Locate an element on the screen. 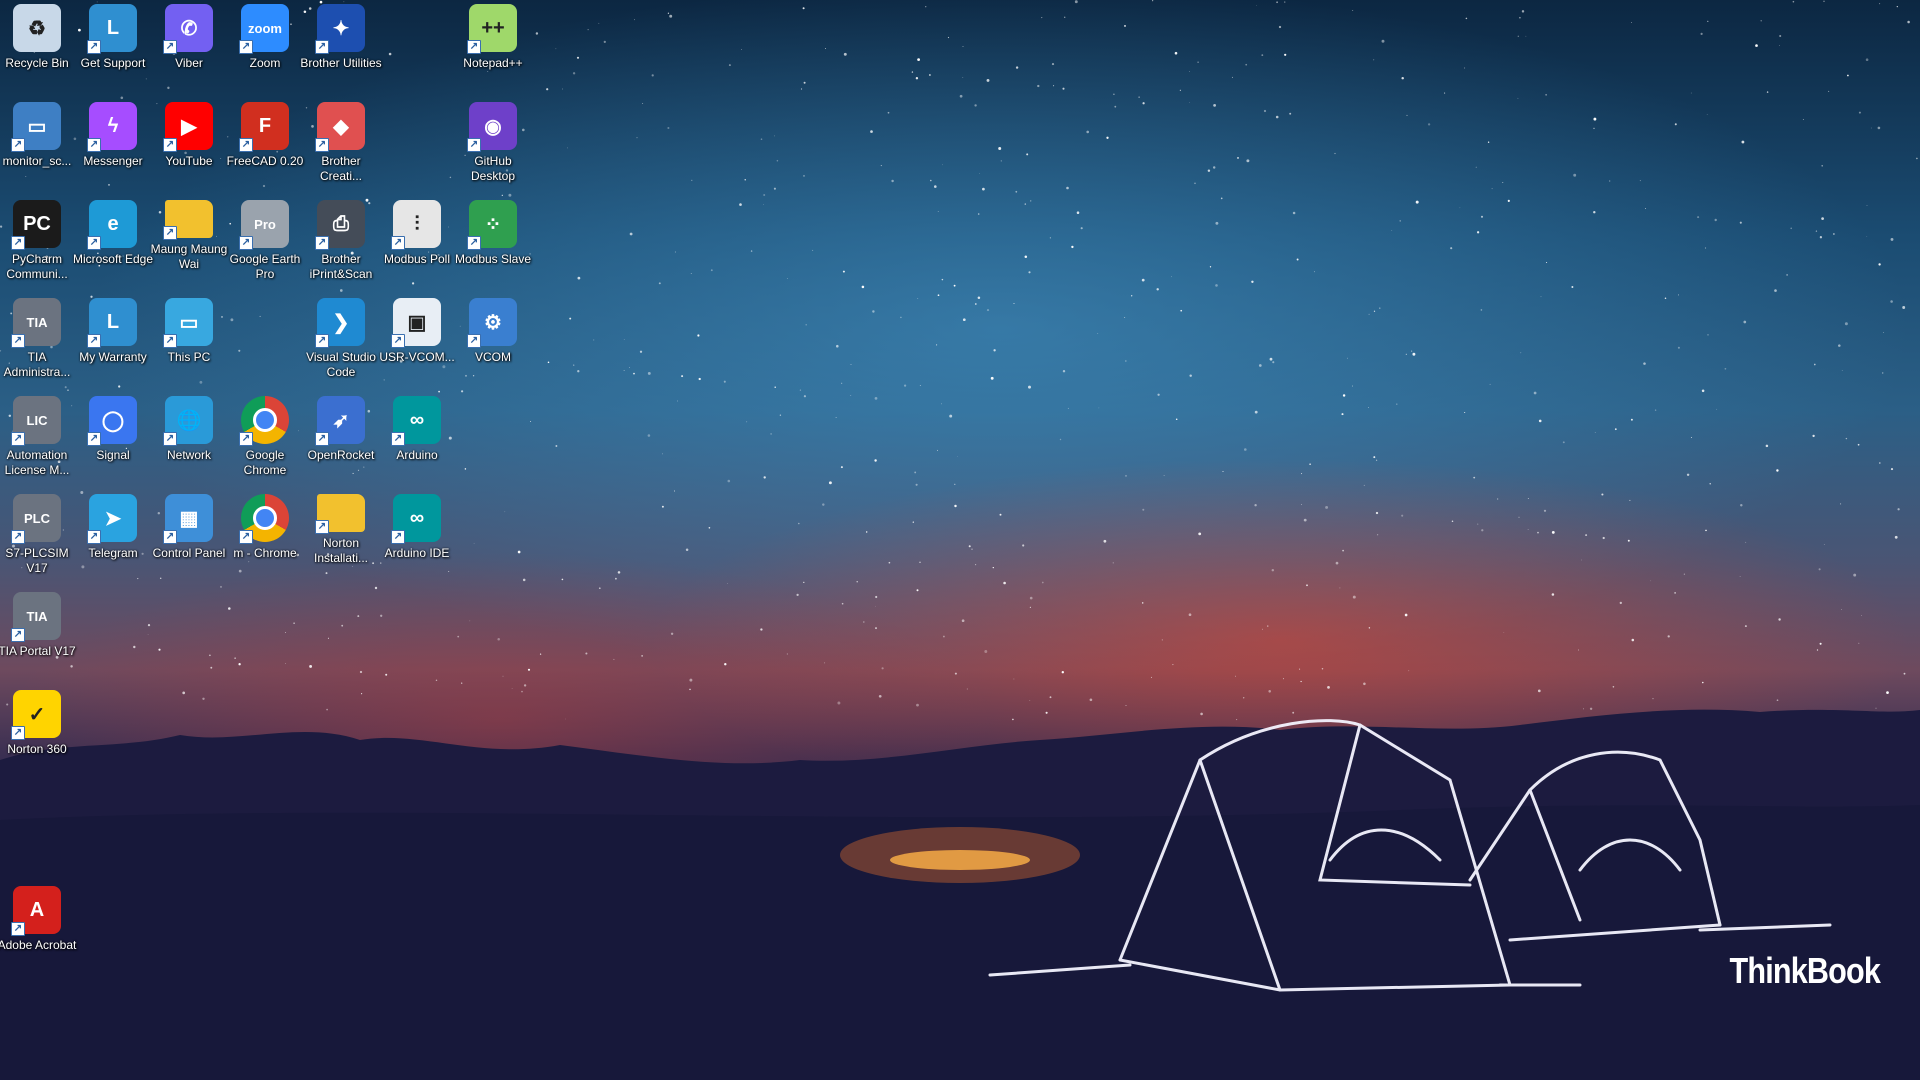 Image resolution: width=1920 pixels, height=1080 pixels. microsoft-edge-icon-glyph: e is located at coordinates (113, 223).